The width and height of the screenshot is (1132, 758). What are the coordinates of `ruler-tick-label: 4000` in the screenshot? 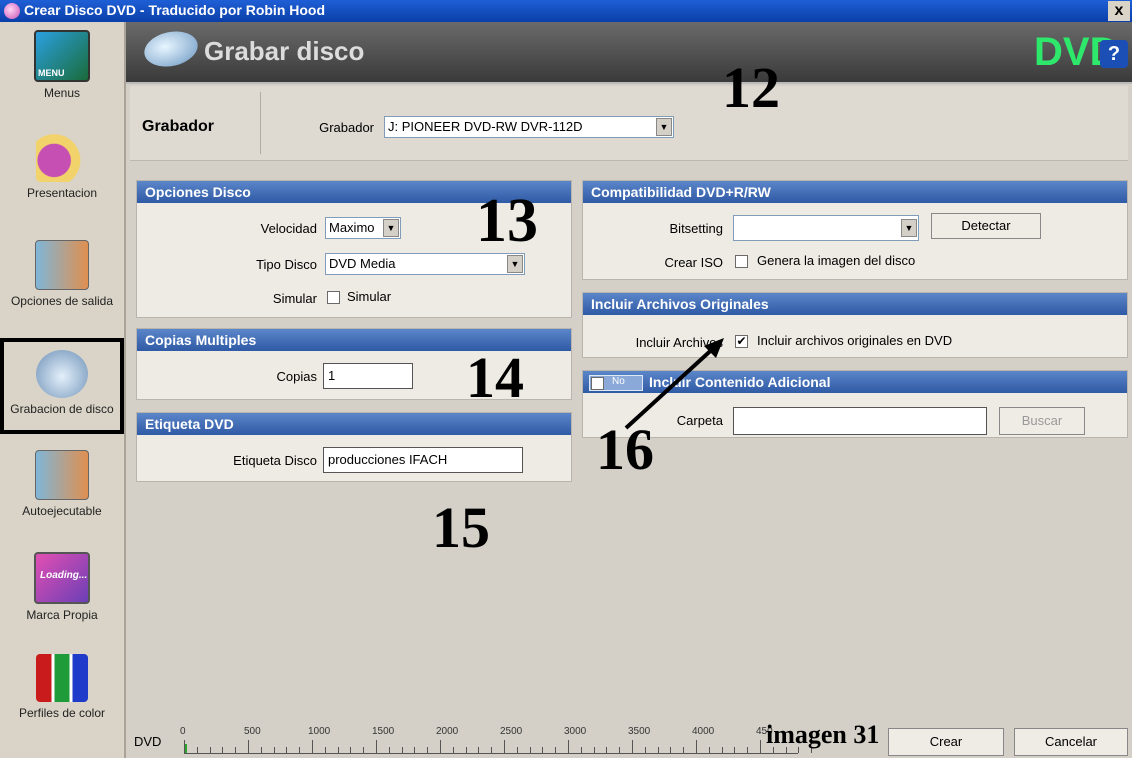 It's located at (703, 731).